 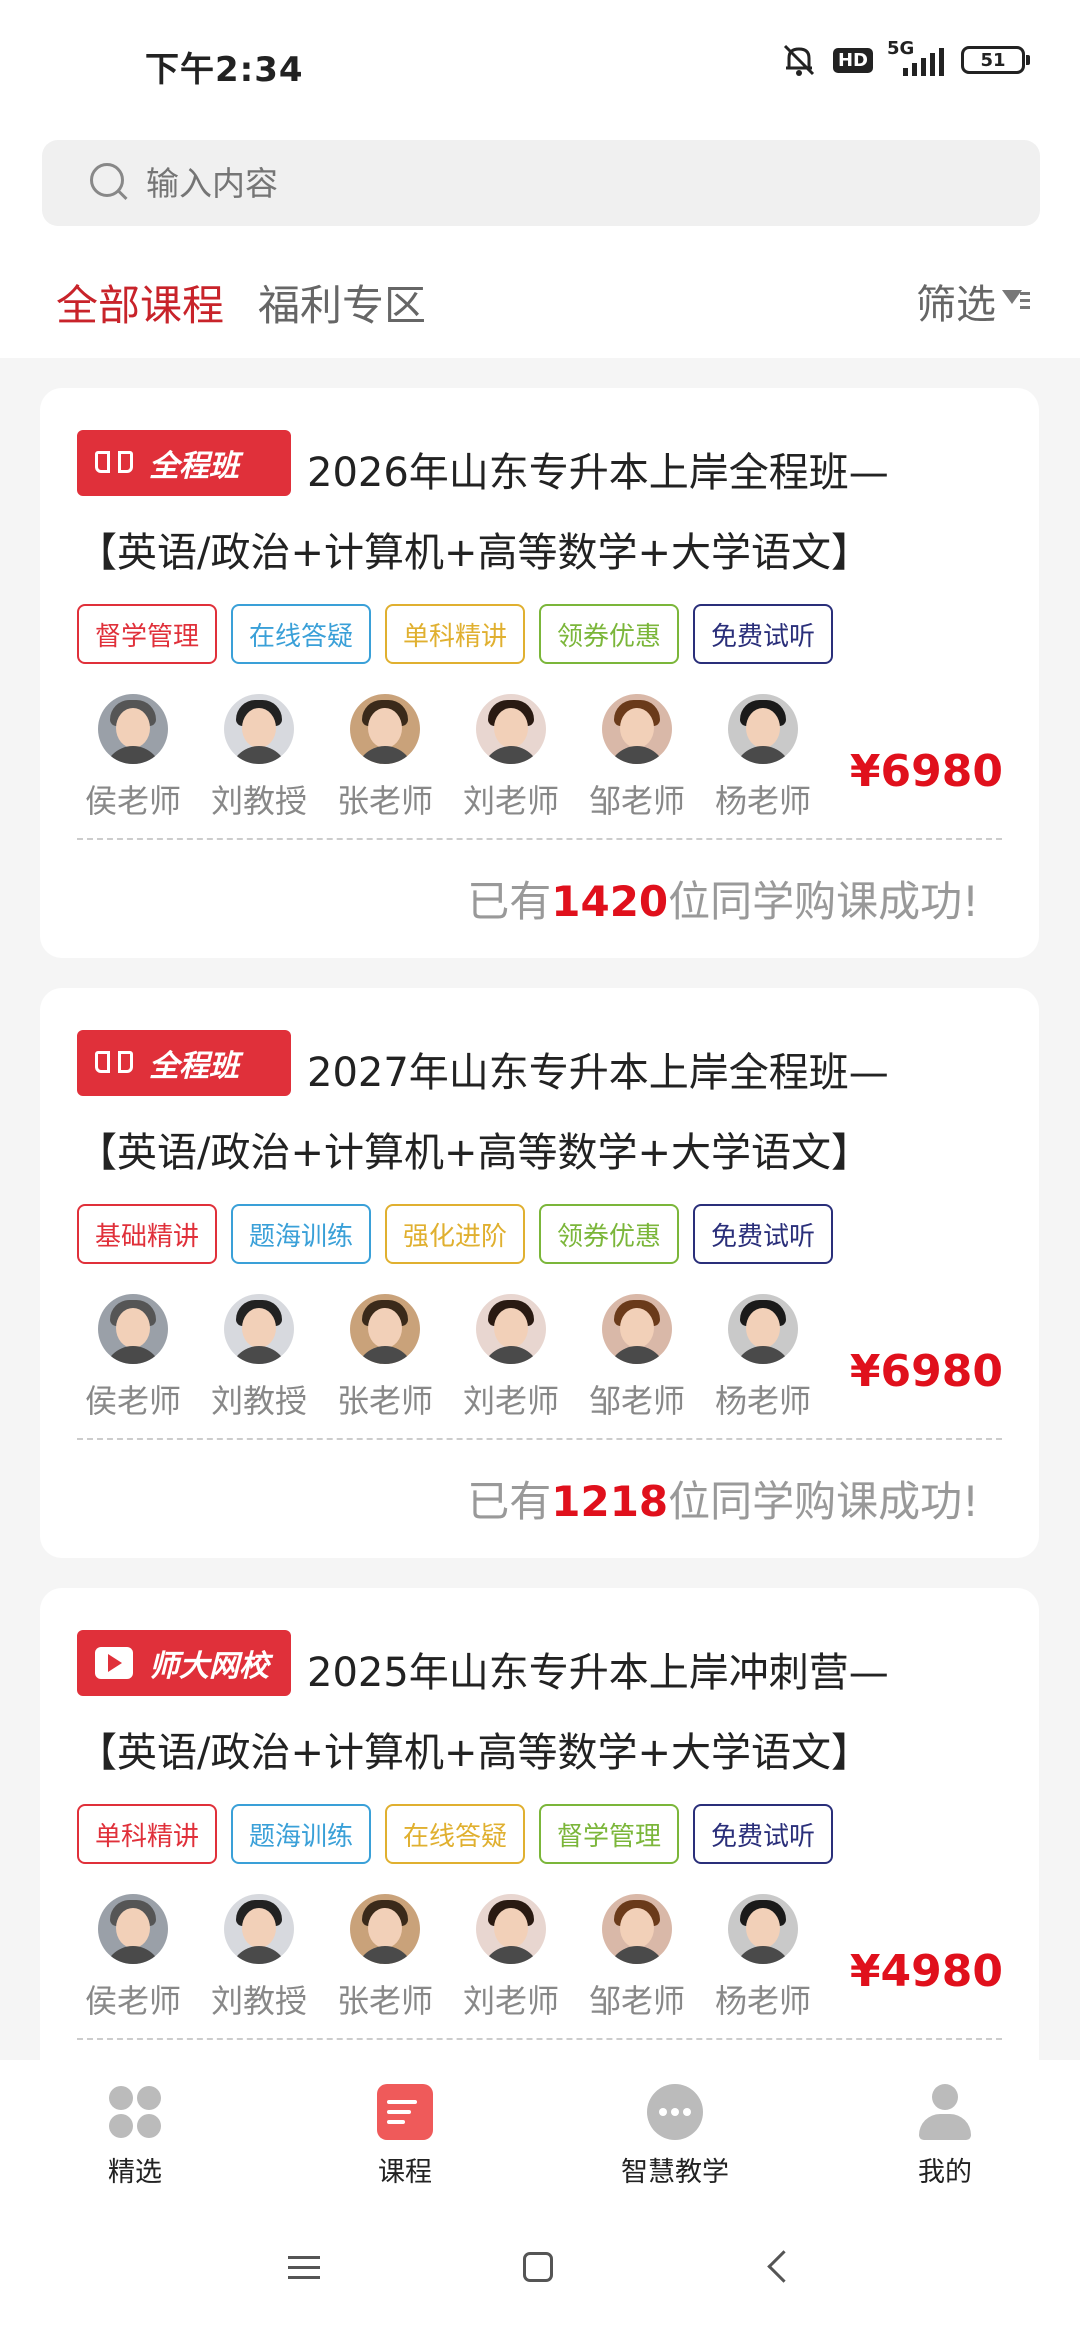 I want to click on home-icon, so click(x=538, y=2267).